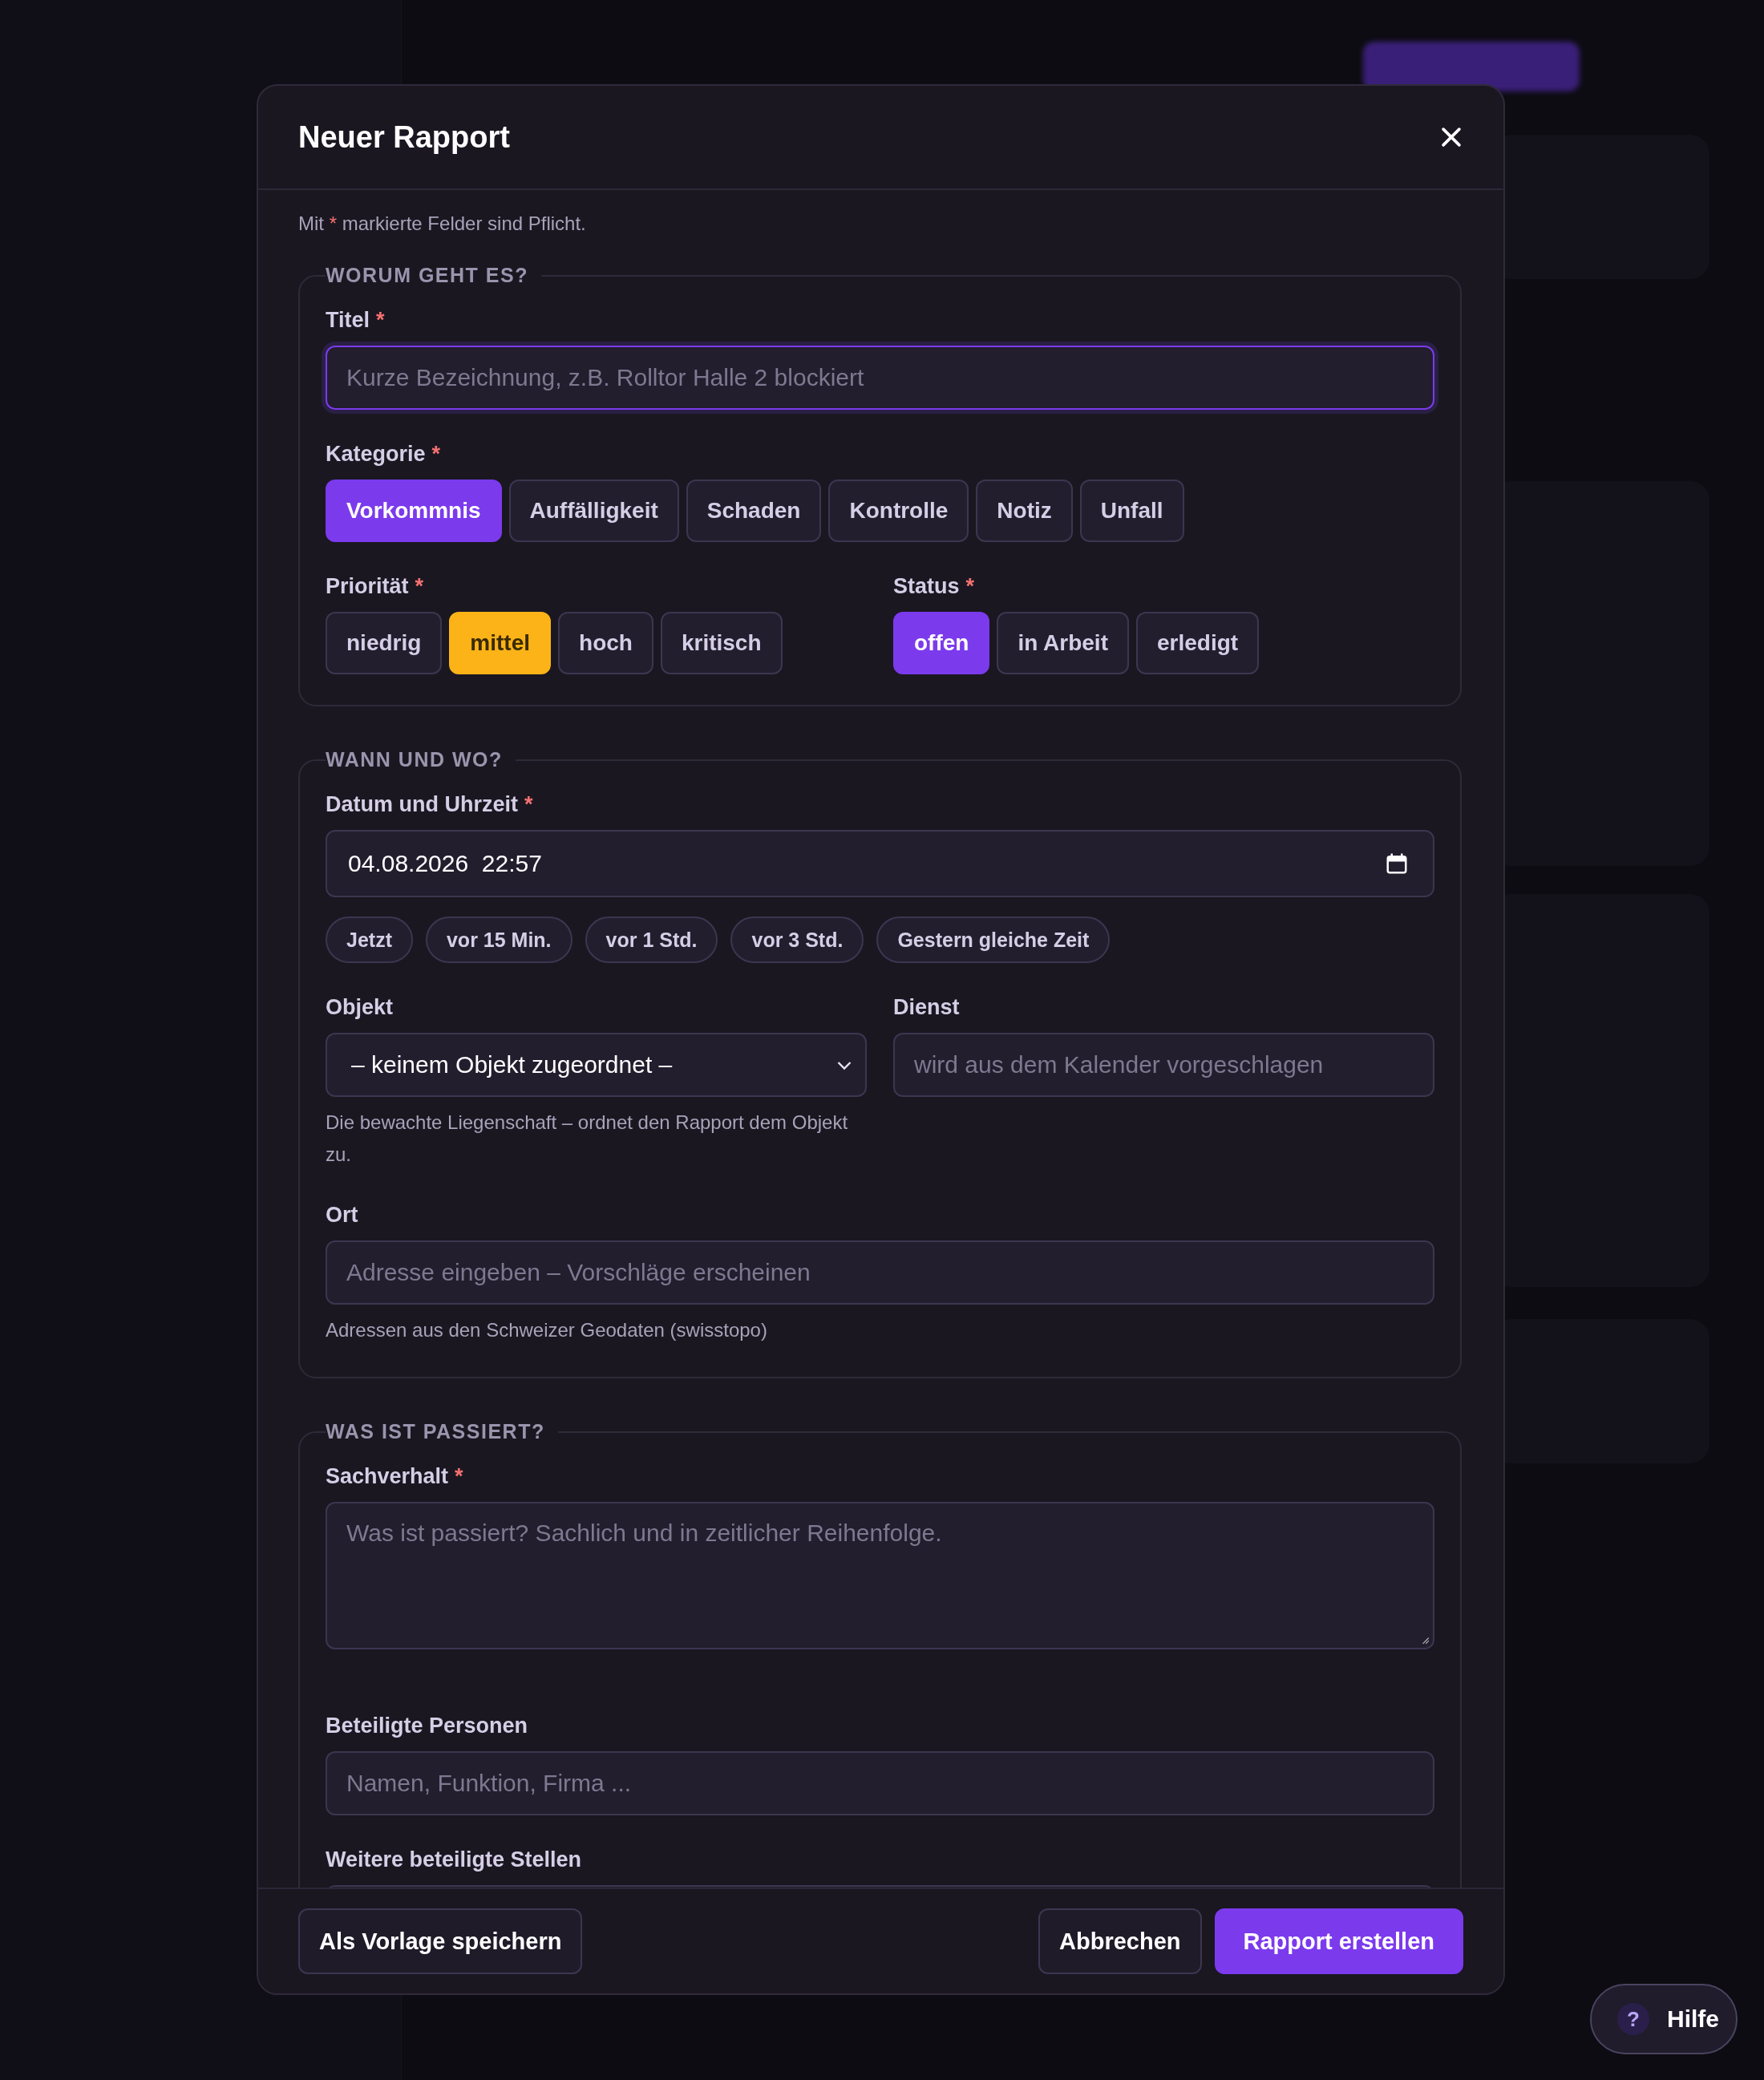 The height and width of the screenshot is (2080, 1764). What do you see at coordinates (342, 1216) in the screenshot?
I see `field-label: Ort` at bounding box center [342, 1216].